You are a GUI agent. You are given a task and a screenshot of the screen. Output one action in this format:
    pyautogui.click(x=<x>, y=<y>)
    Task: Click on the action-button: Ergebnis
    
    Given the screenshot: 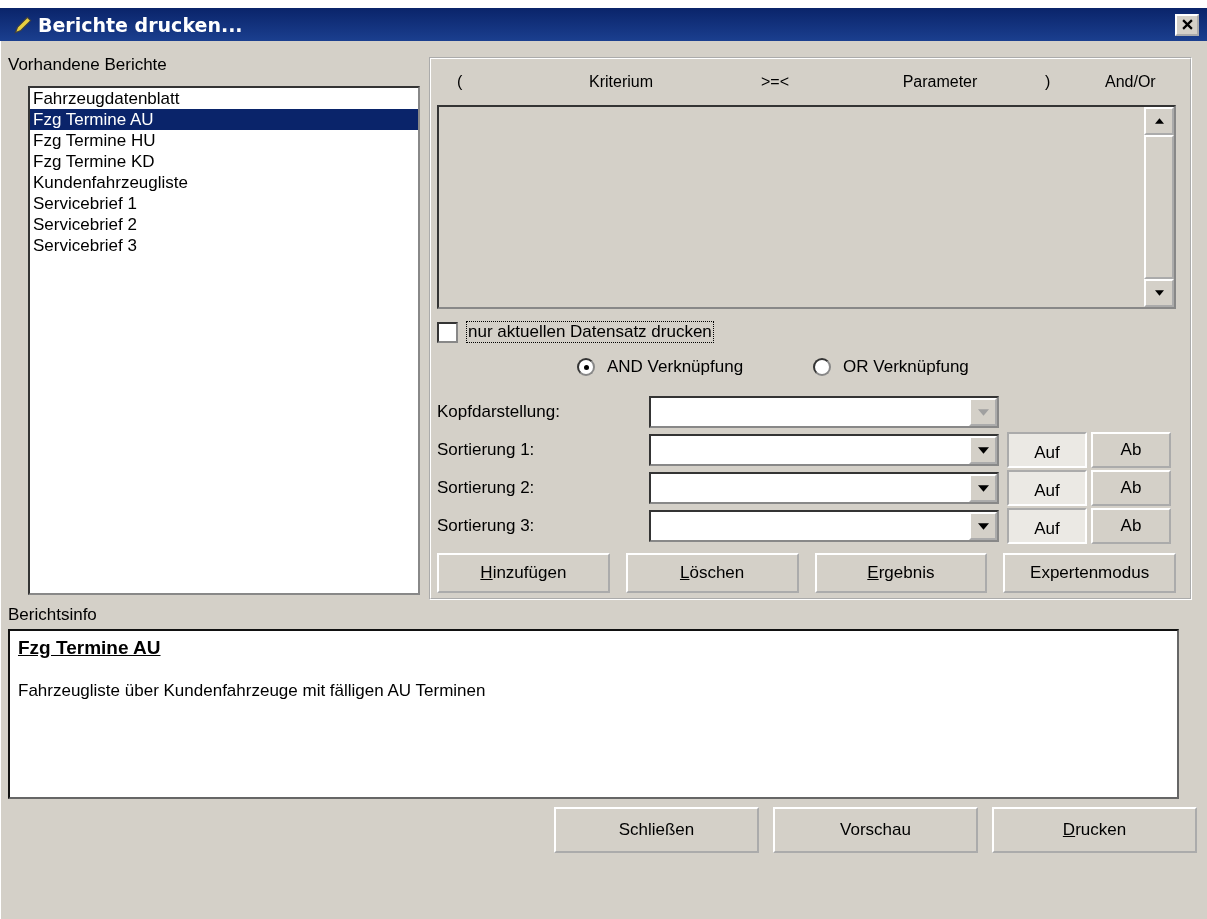 What is the action you would take?
    pyautogui.click(x=901, y=573)
    